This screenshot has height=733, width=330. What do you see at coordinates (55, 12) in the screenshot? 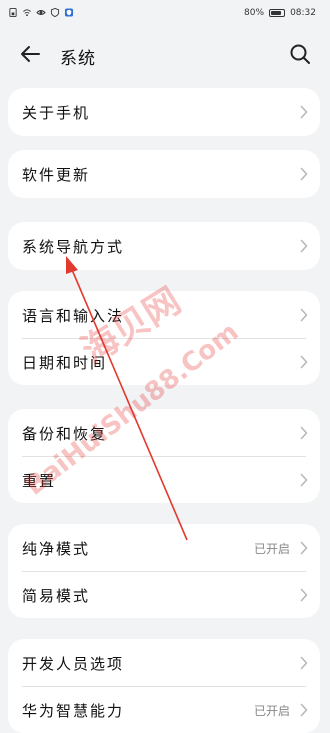
I see `shield-icon` at bounding box center [55, 12].